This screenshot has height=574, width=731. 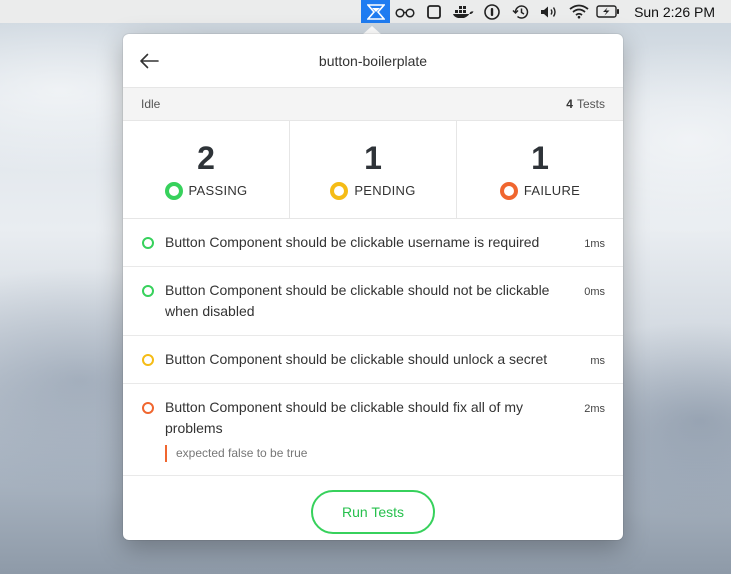 What do you see at coordinates (552, 190) in the screenshot?
I see `failure-label: FAILURE` at bounding box center [552, 190].